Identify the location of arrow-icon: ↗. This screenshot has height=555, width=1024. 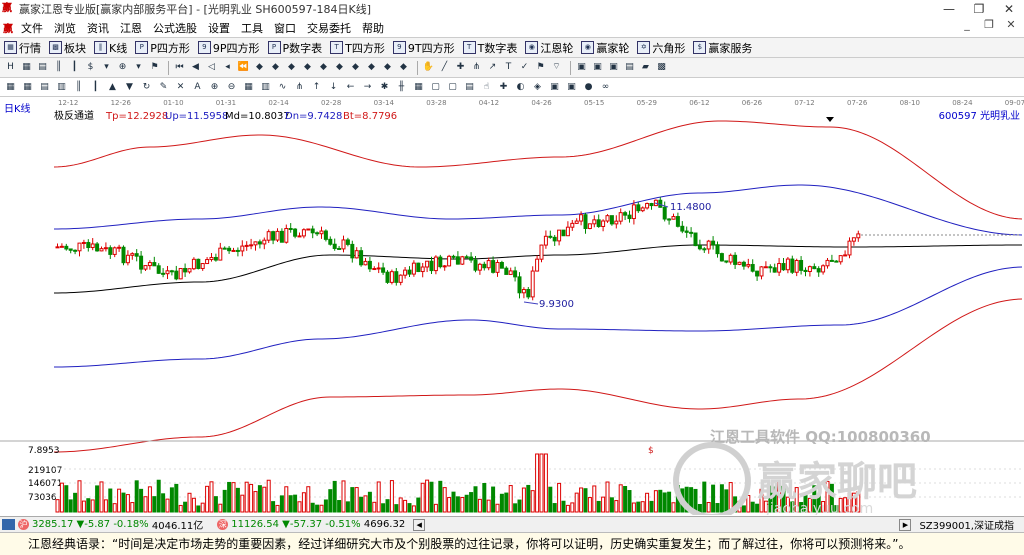
(492, 67).